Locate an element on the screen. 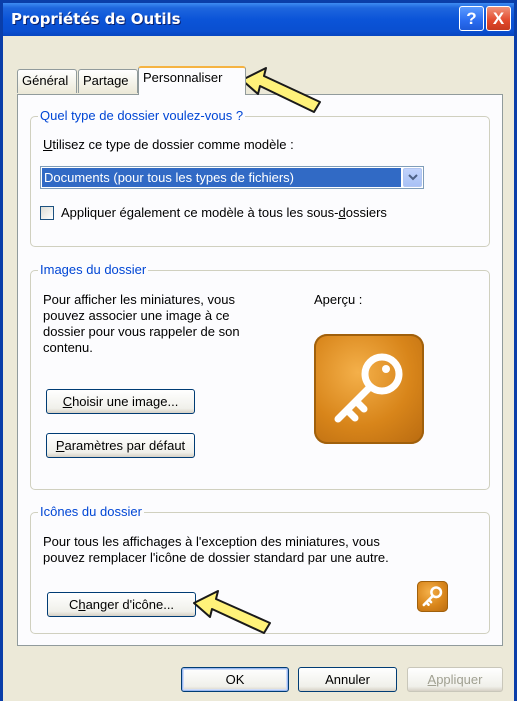 The image size is (517, 701). help-icon: ? is located at coordinates (471, 18).